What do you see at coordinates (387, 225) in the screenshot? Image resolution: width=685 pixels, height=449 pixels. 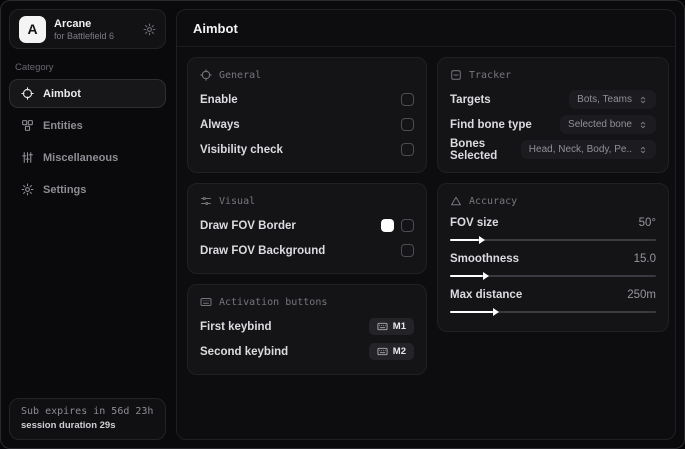 I see `fov-border-color-swatch` at bounding box center [387, 225].